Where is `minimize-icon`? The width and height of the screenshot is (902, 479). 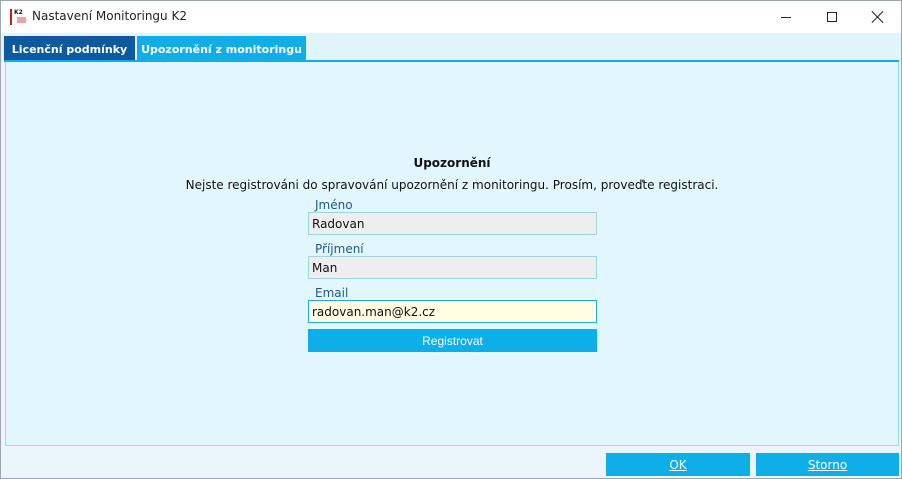 minimize-icon is located at coordinates (786, 17).